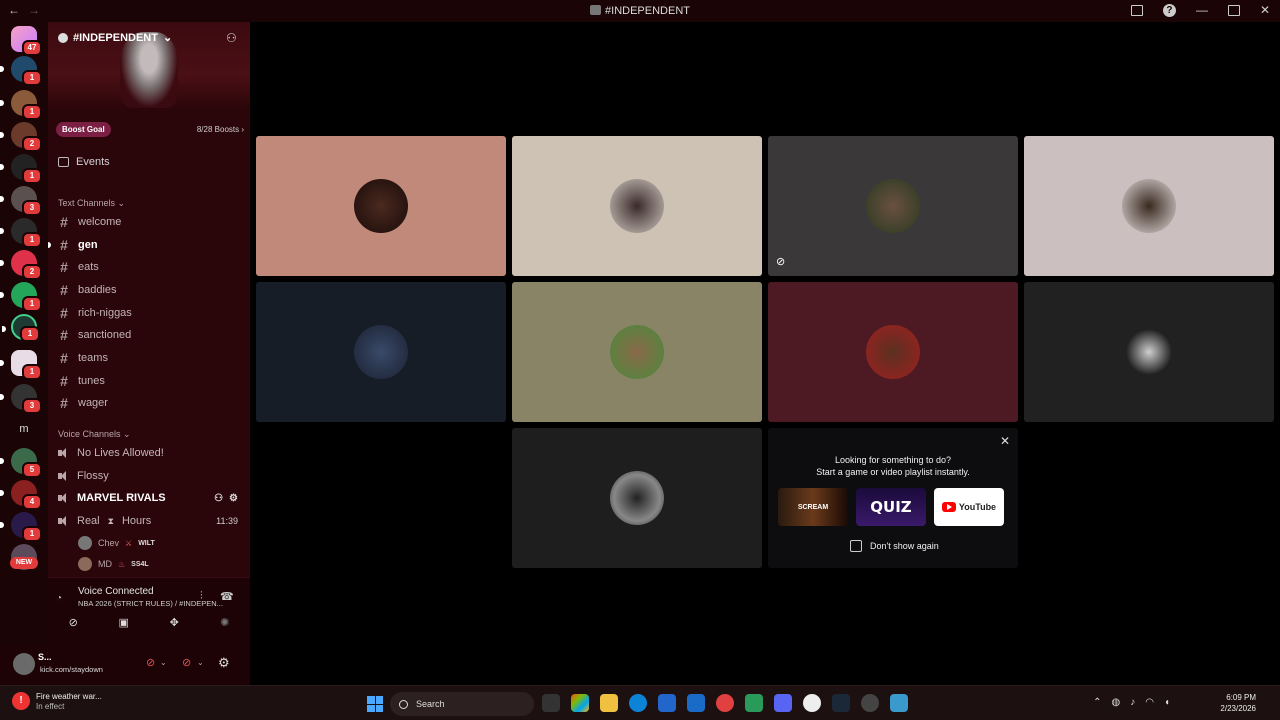  I want to click on camera-off-icon: ⊘, so click(73, 623).